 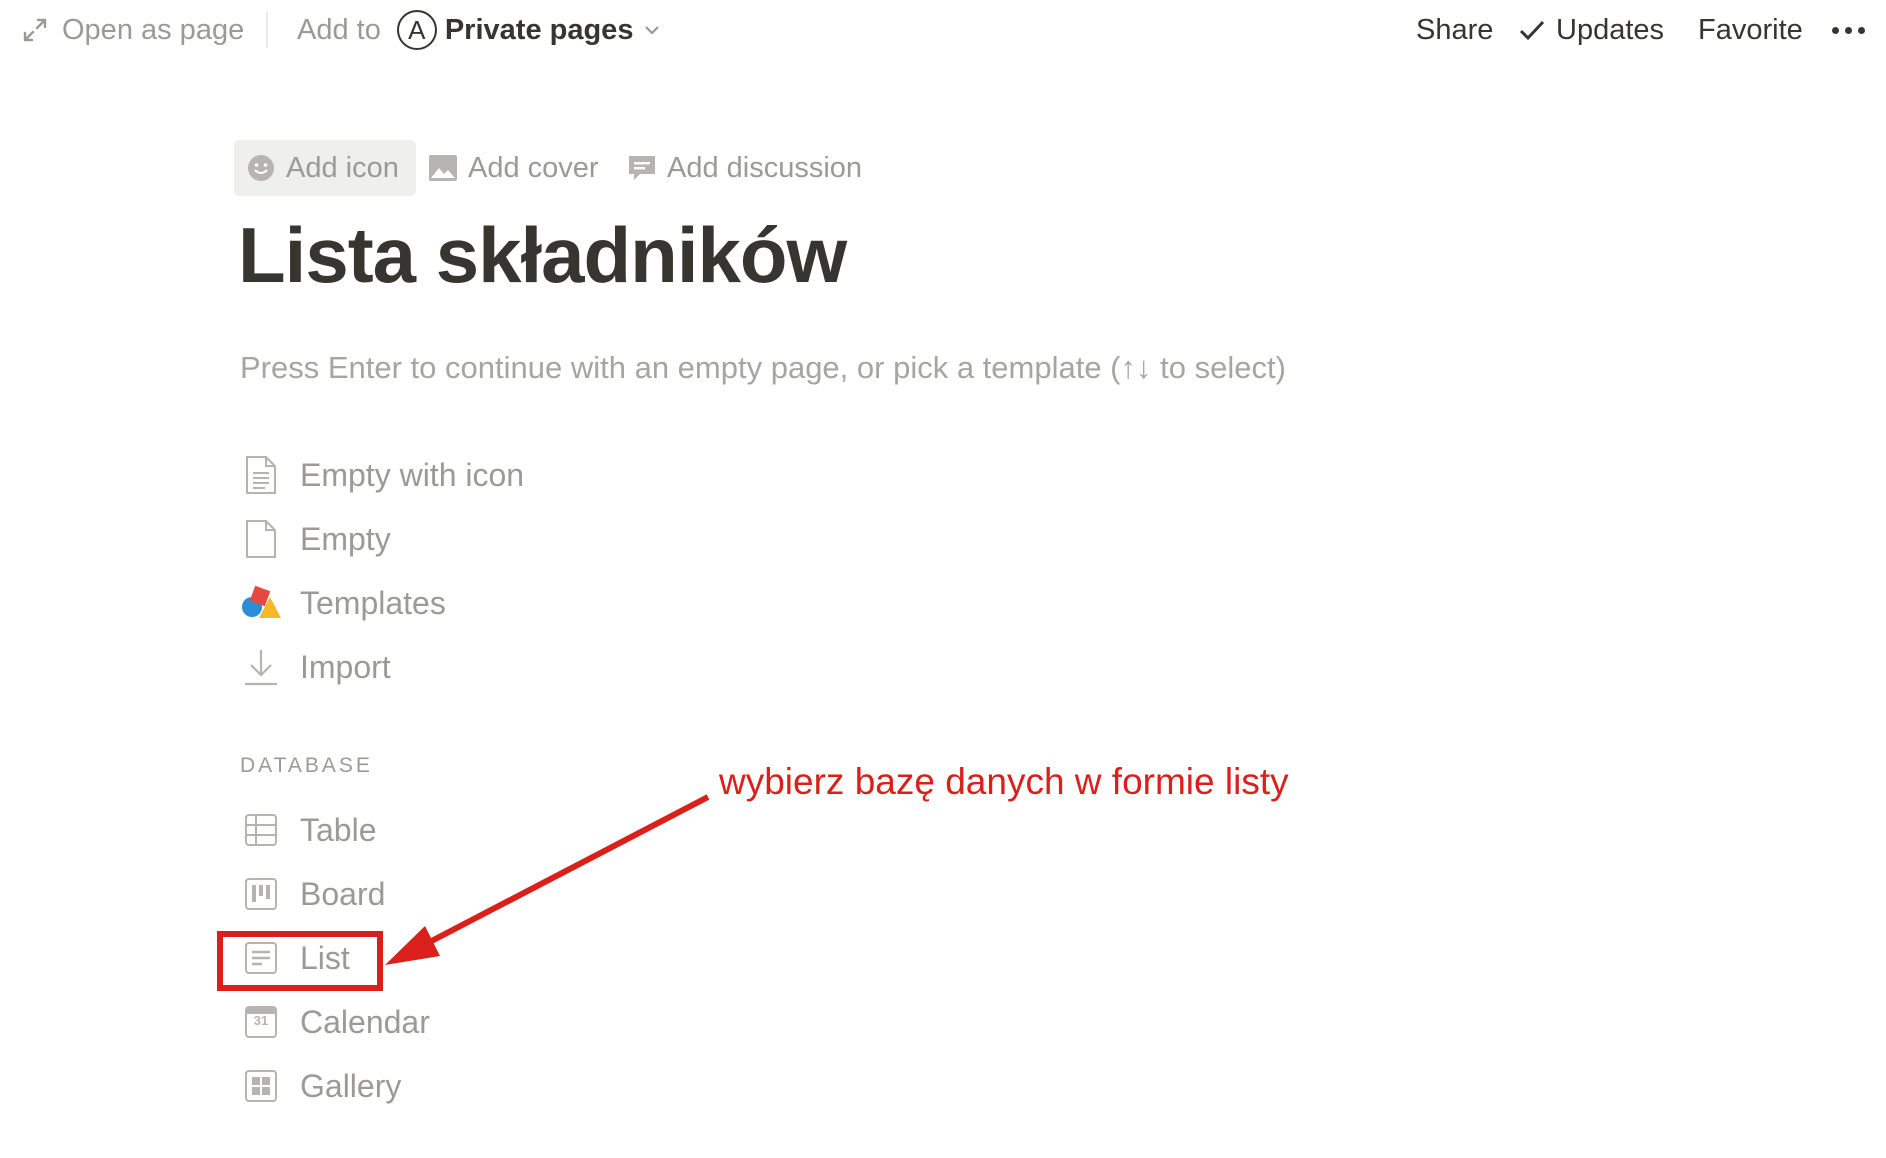 I want to click on annotation-text: wybierz bazę danych w formie listy, so click(x=1004, y=781).